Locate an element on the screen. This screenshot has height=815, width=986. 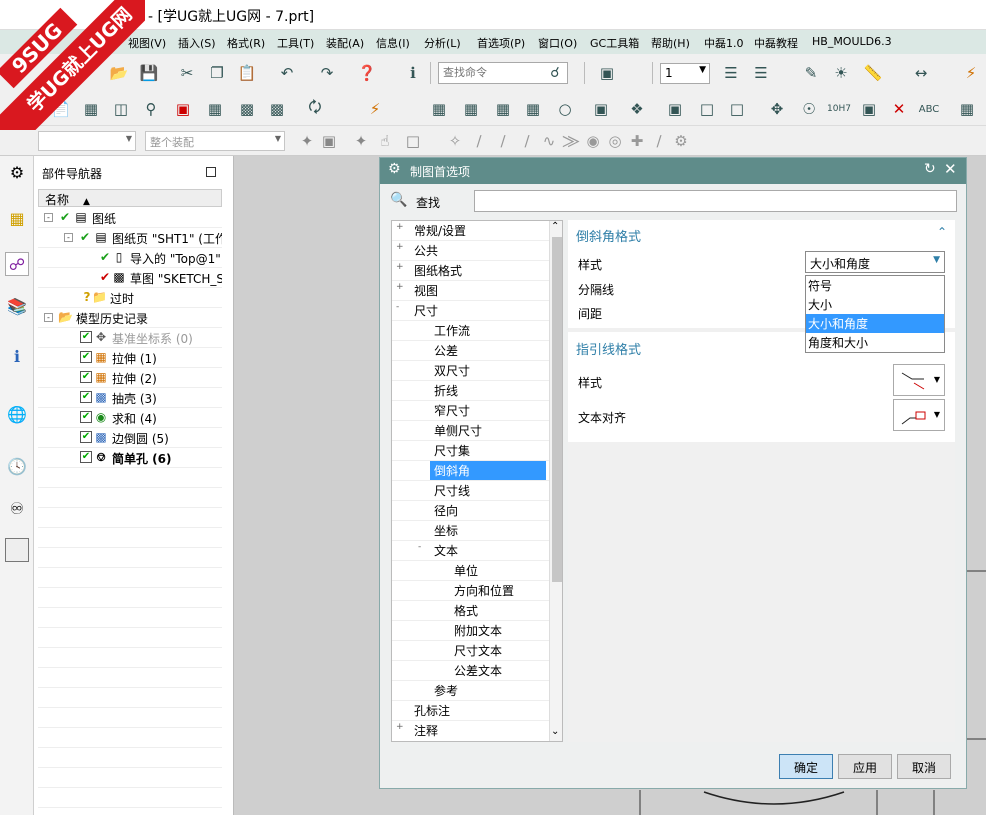
search-icon: ☌ is located at coordinates (555, 73).